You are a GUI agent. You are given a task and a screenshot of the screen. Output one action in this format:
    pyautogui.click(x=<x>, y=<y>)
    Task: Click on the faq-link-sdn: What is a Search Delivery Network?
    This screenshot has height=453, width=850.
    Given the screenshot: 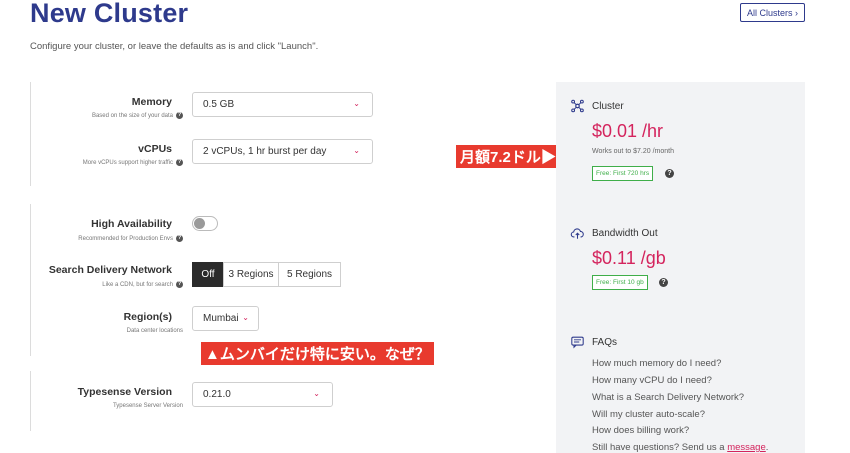 What is the action you would take?
    pyautogui.click(x=668, y=397)
    